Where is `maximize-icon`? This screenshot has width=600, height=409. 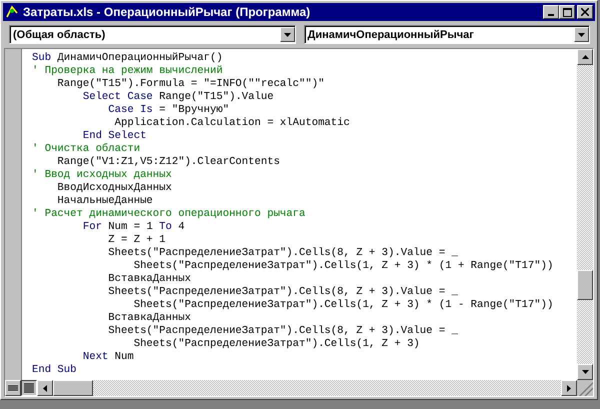
maximize-icon is located at coordinates (567, 12).